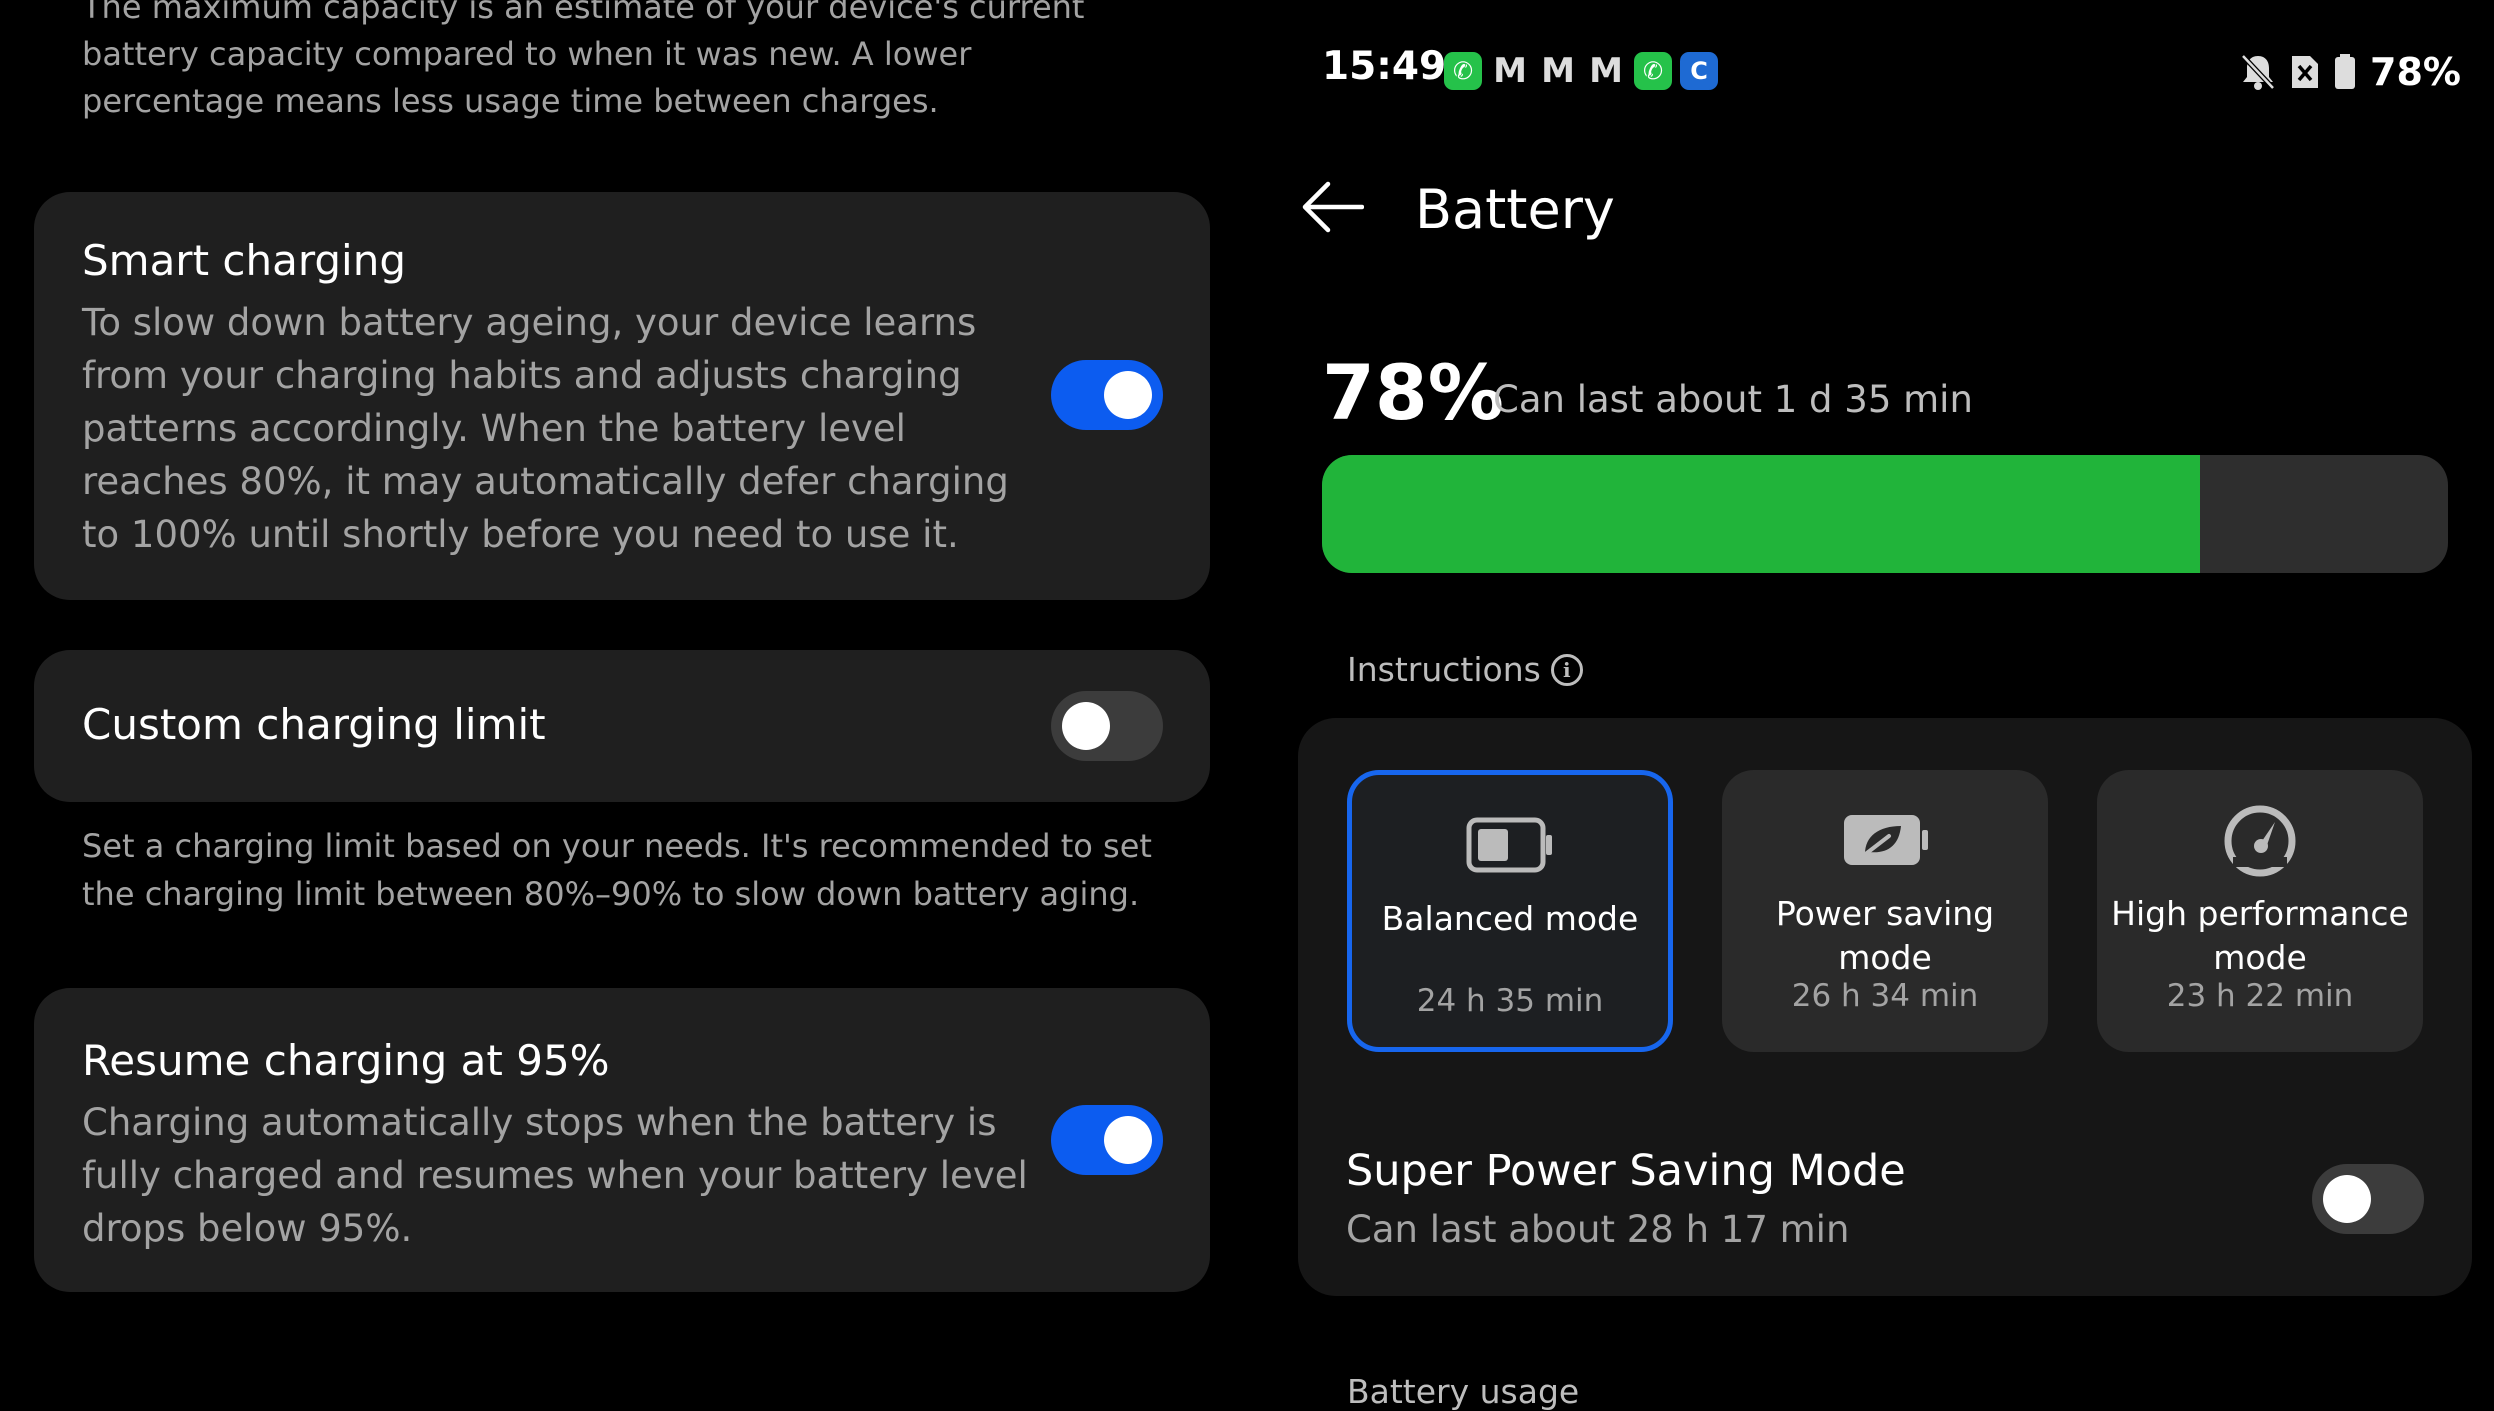 This screenshot has width=2494, height=1411. What do you see at coordinates (2260, 935) in the screenshot?
I see `mode-name: High performance mode` at bounding box center [2260, 935].